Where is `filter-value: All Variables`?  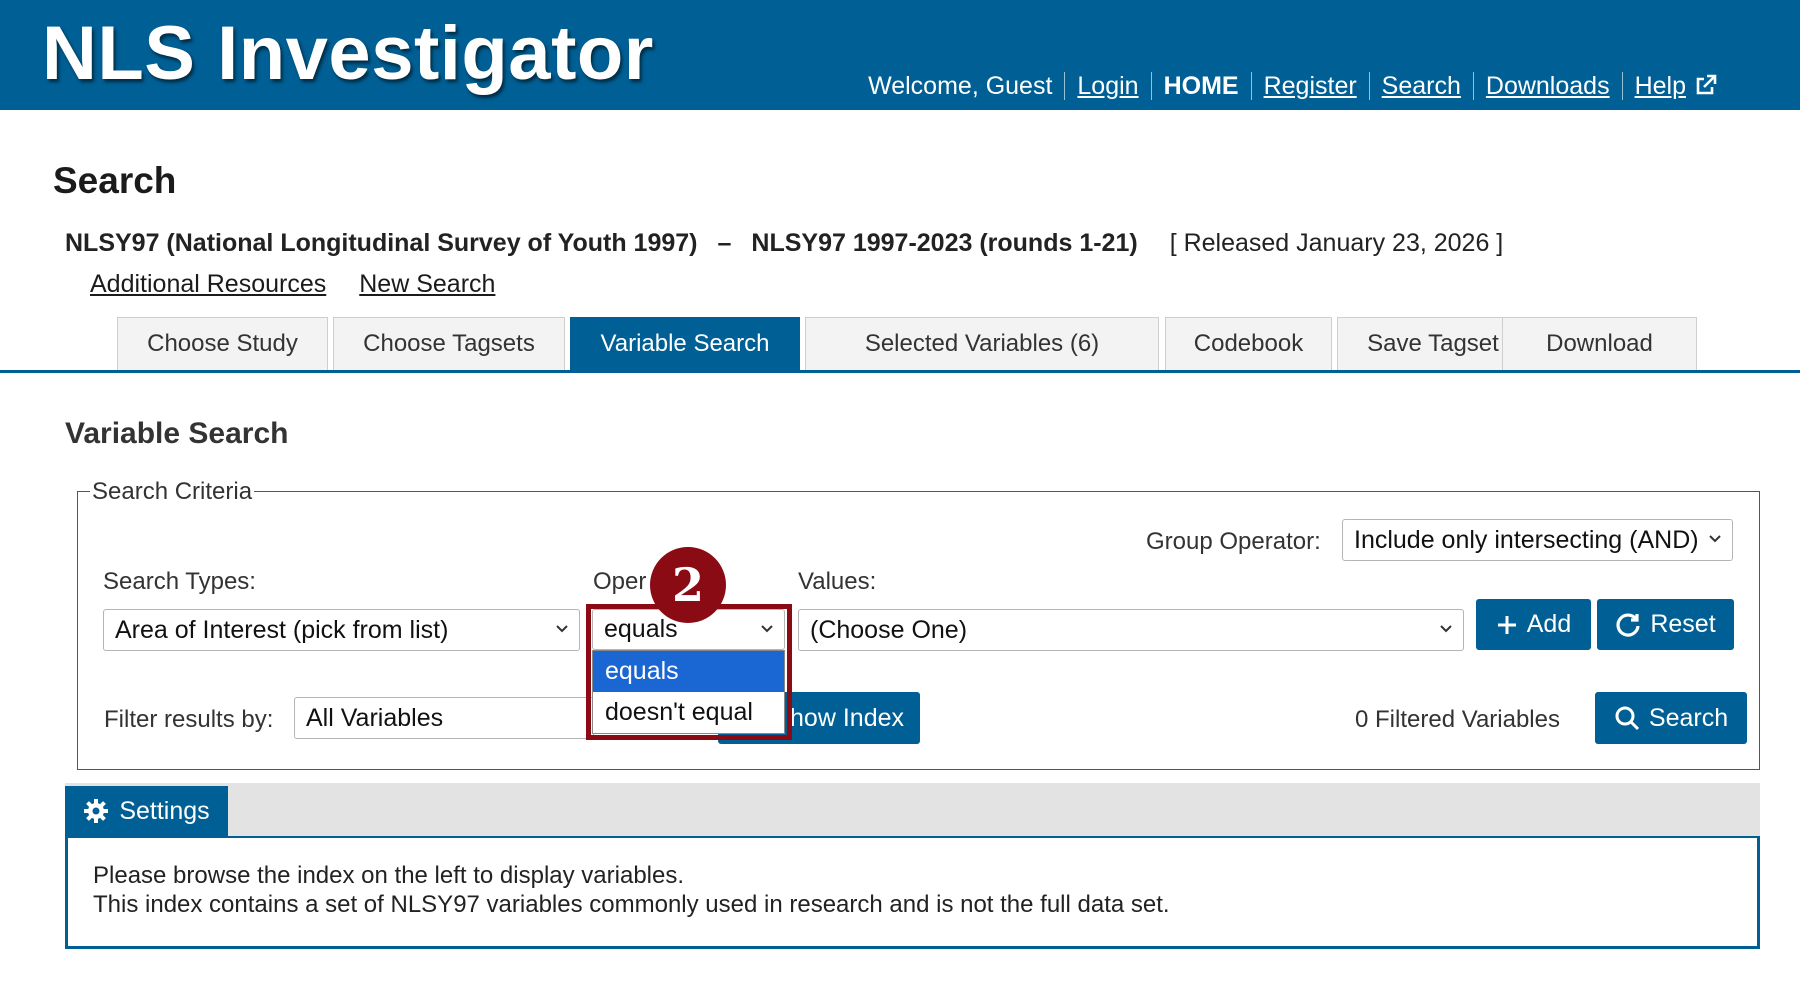
filter-value: All Variables is located at coordinates (375, 717).